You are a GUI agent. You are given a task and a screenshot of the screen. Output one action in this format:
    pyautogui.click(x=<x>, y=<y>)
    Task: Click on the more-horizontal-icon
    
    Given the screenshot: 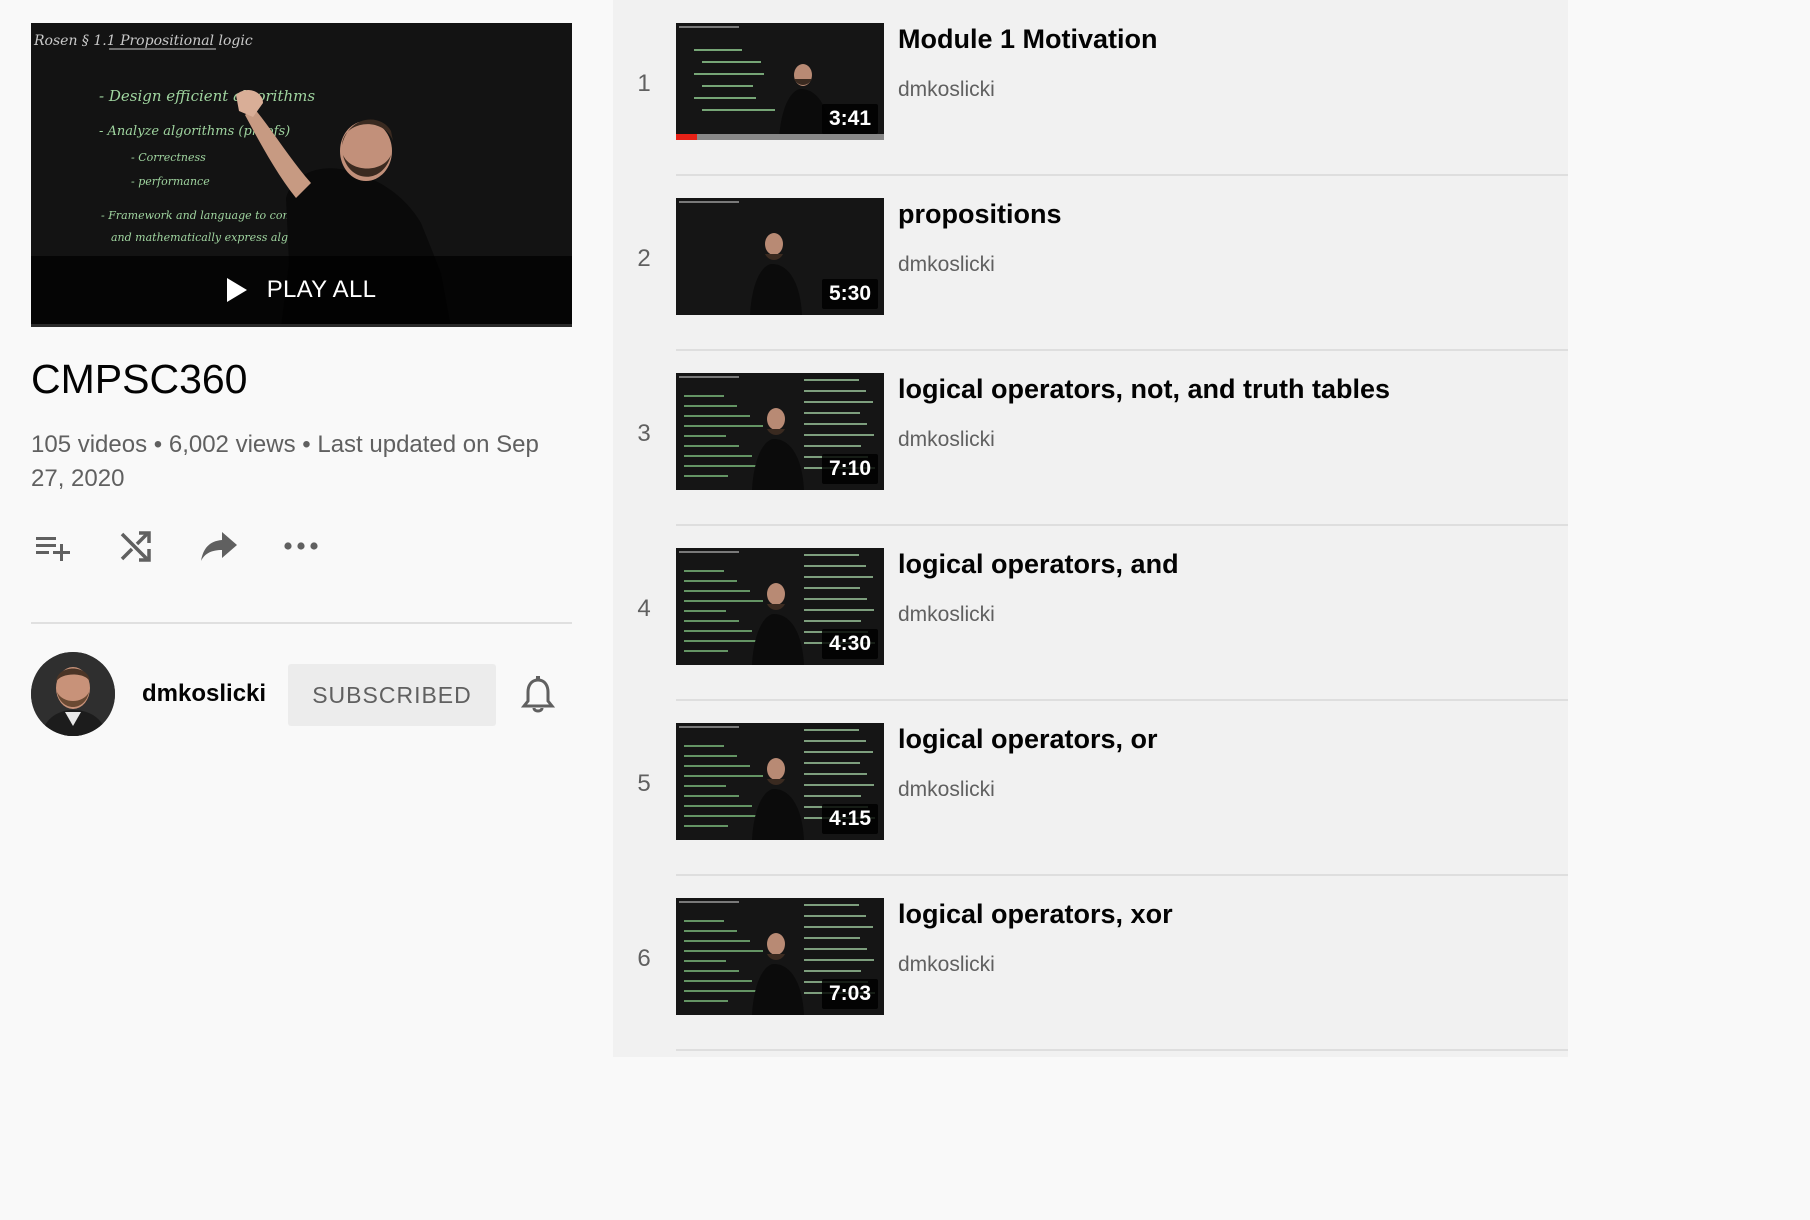 What is the action you would take?
    pyautogui.click(x=301, y=546)
    